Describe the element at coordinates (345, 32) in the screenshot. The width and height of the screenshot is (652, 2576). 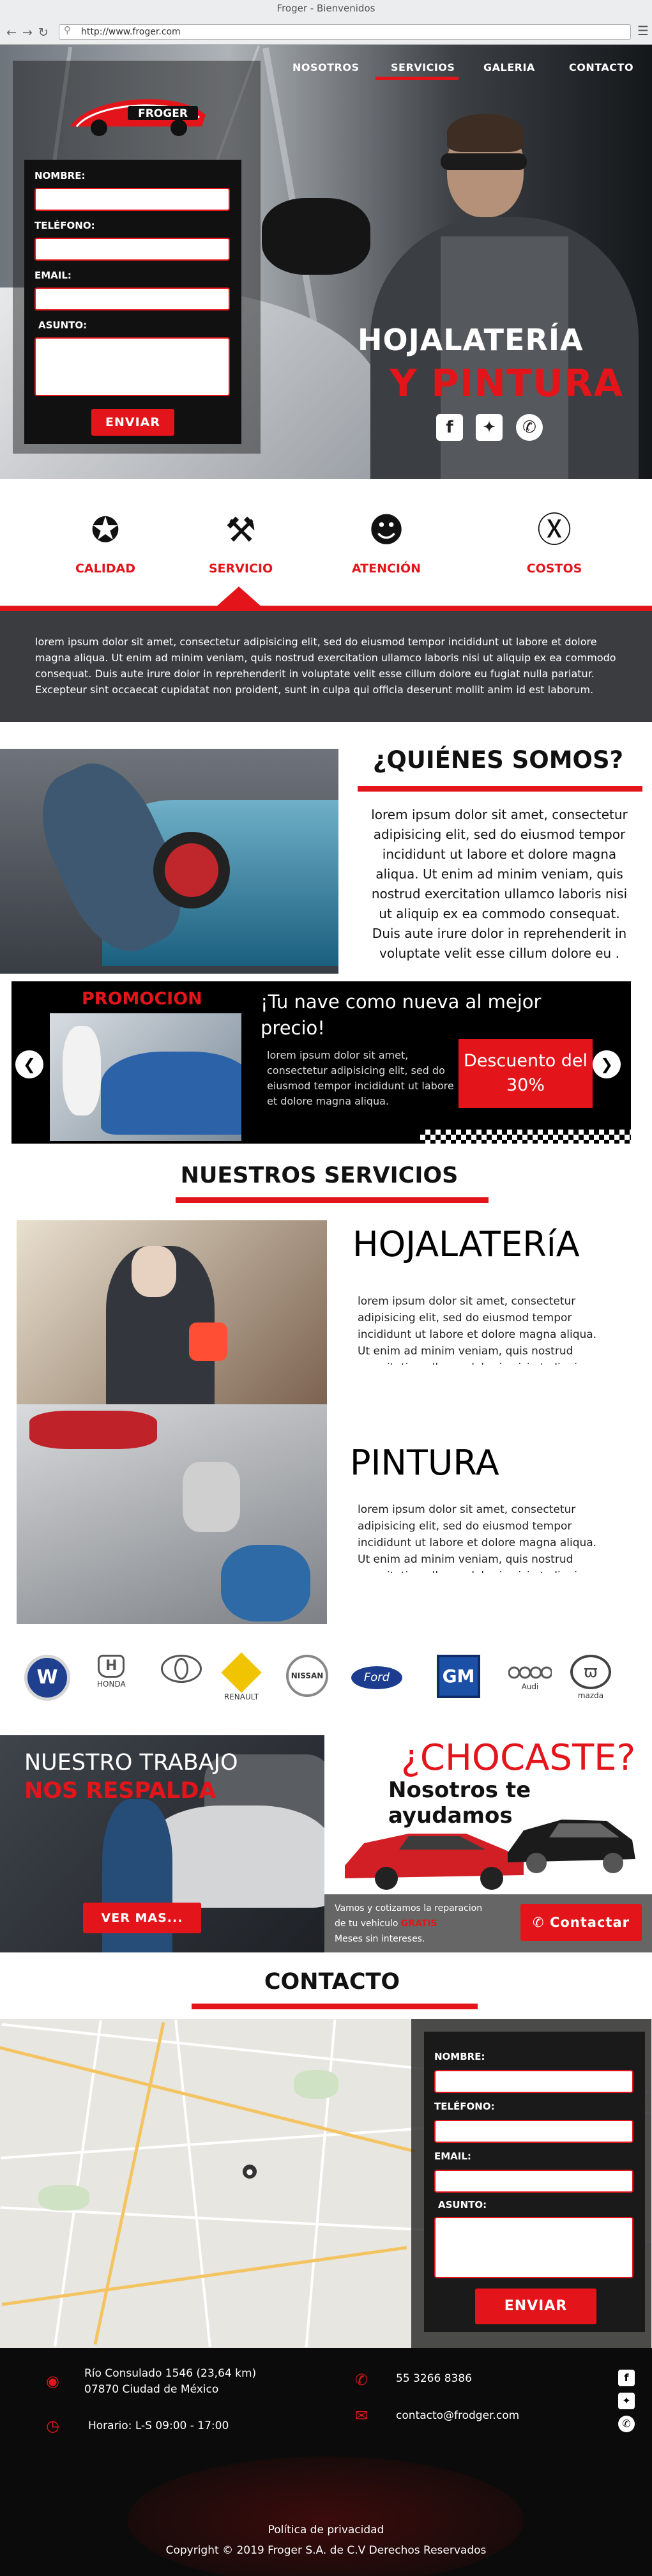
I see `url-bar: http://www.froger.com` at that location.